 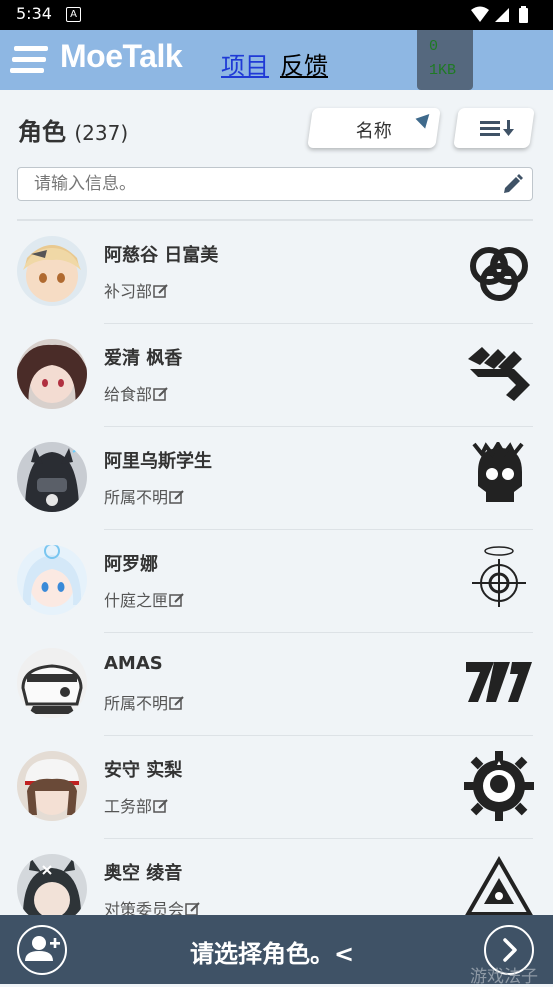 I want to click on status-message: 请选择角色。<, so click(x=272, y=954).